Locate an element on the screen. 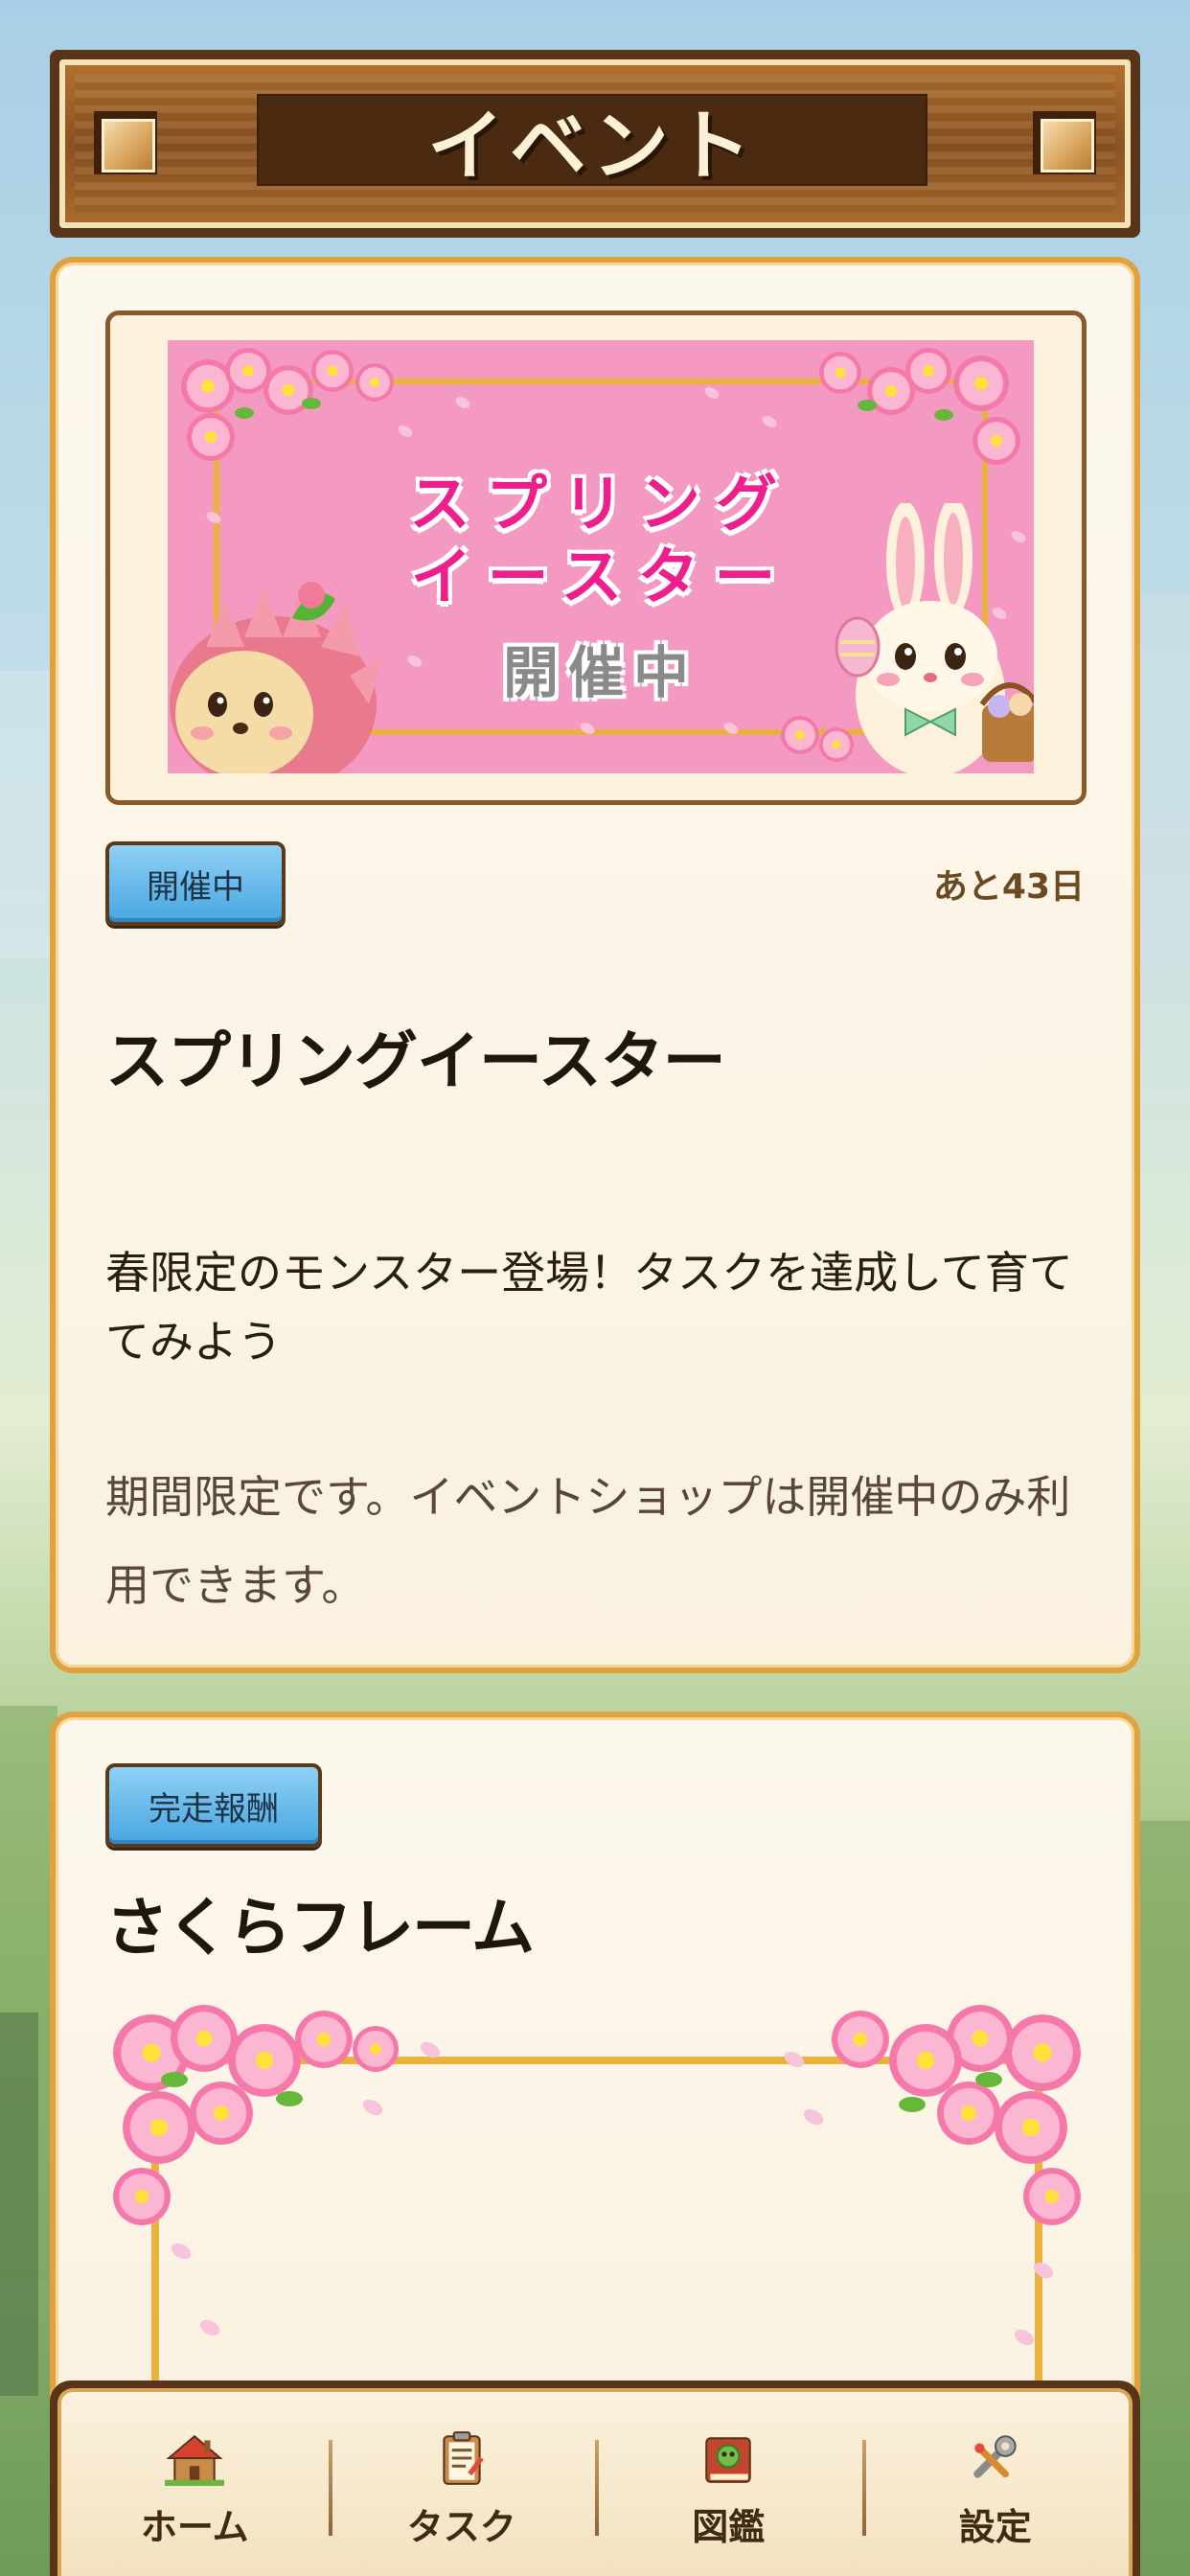 This screenshot has height=2576, width=1190. event-title: スプリングイースター is located at coordinates (416, 1061).